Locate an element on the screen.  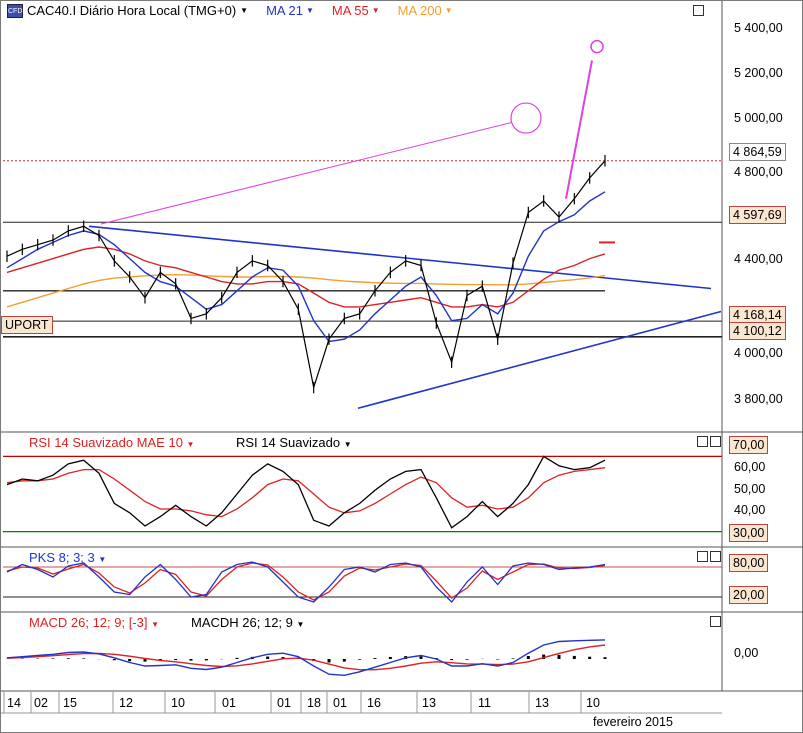
resistance-price-tag: 4 597,69 is located at coordinates (757, 215).